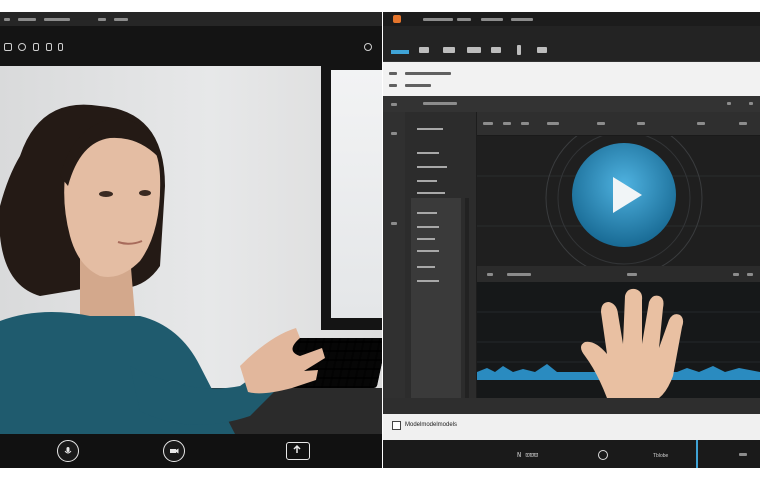 This screenshot has width=760, height=480. What do you see at coordinates (571, 427) in the screenshot?
I see `status-bar: Modelmodelmodels` at bounding box center [571, 427].